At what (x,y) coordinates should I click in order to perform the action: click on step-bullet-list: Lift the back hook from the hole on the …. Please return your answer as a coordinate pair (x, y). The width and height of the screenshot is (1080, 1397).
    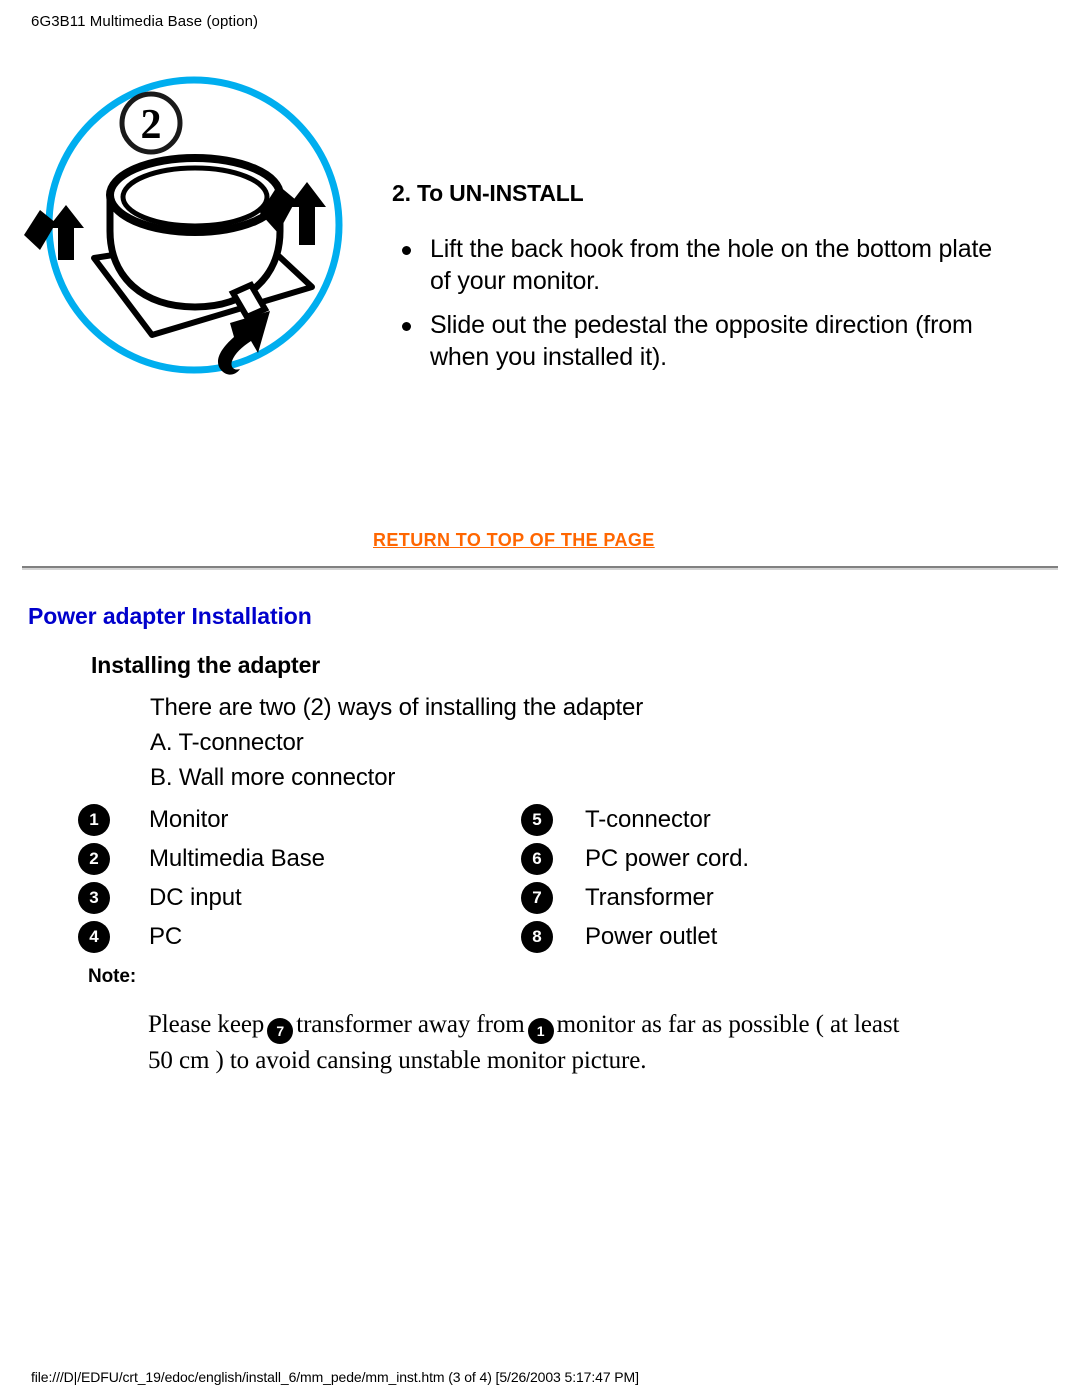
    Looking at the image, I should click on (704, 303).